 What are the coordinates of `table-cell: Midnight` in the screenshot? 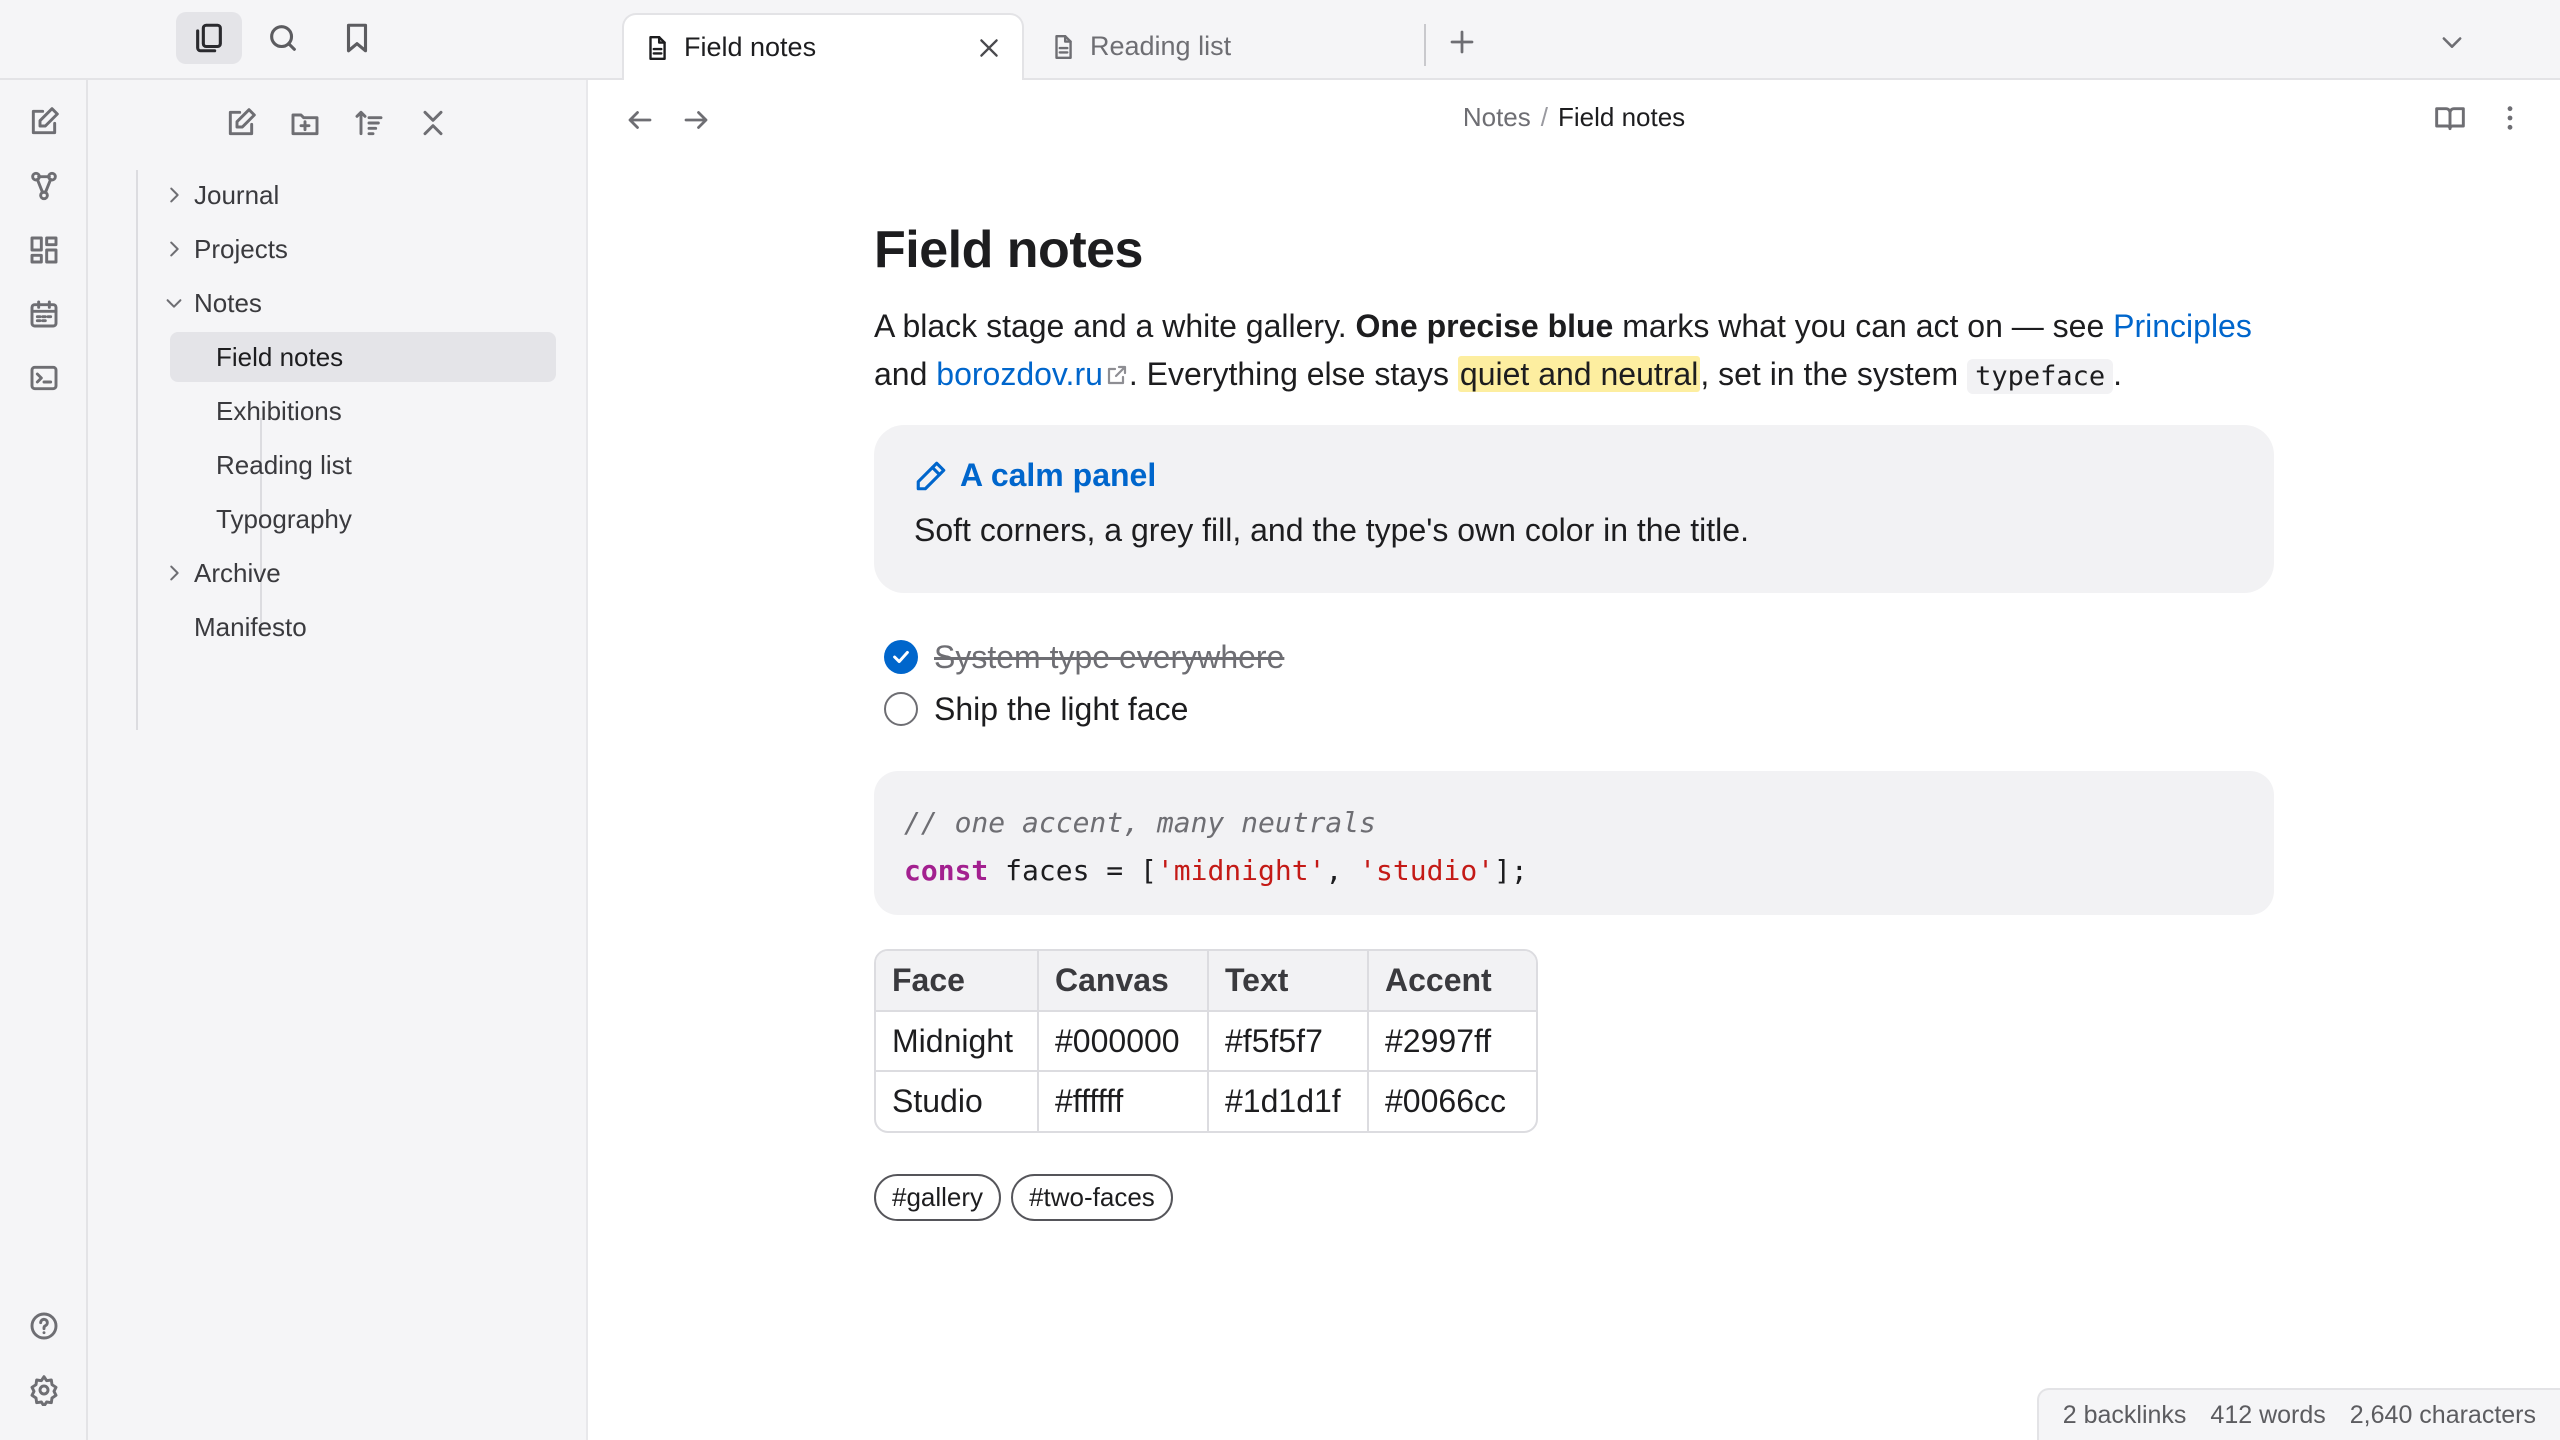 It's located at (957, 1041).